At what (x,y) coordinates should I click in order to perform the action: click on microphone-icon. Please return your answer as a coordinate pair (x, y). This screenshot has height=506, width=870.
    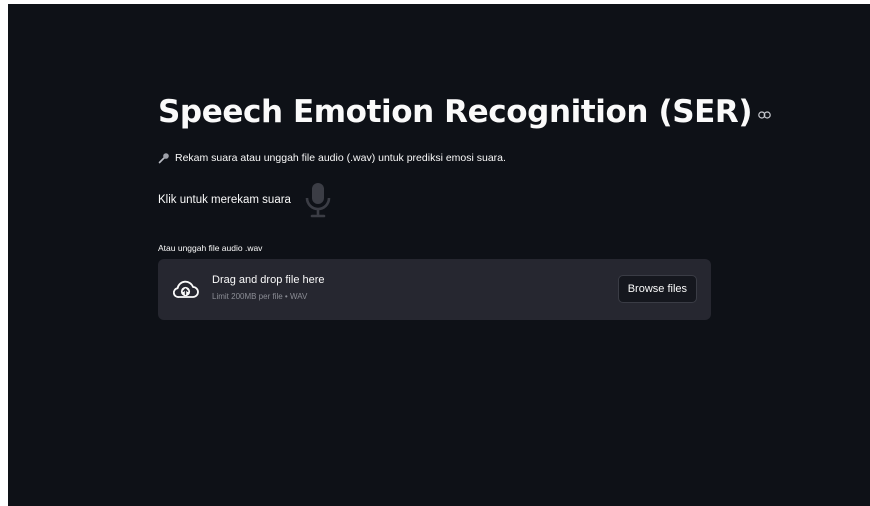
    Looking at the image, I should click on (318, 200).